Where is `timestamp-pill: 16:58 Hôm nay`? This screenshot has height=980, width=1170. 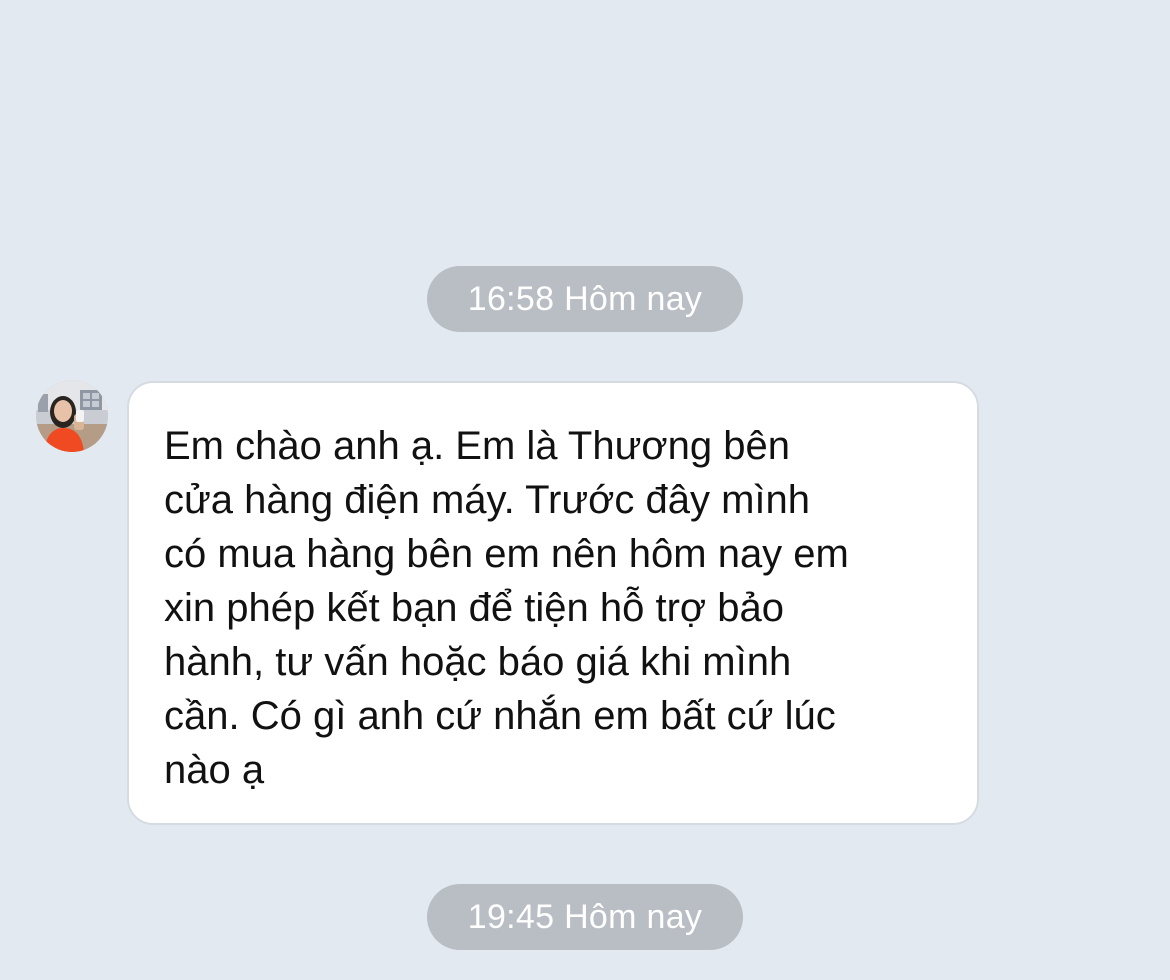
timestamp-pill: 16:58 Hôm nay is located at coordinates (585, 299).